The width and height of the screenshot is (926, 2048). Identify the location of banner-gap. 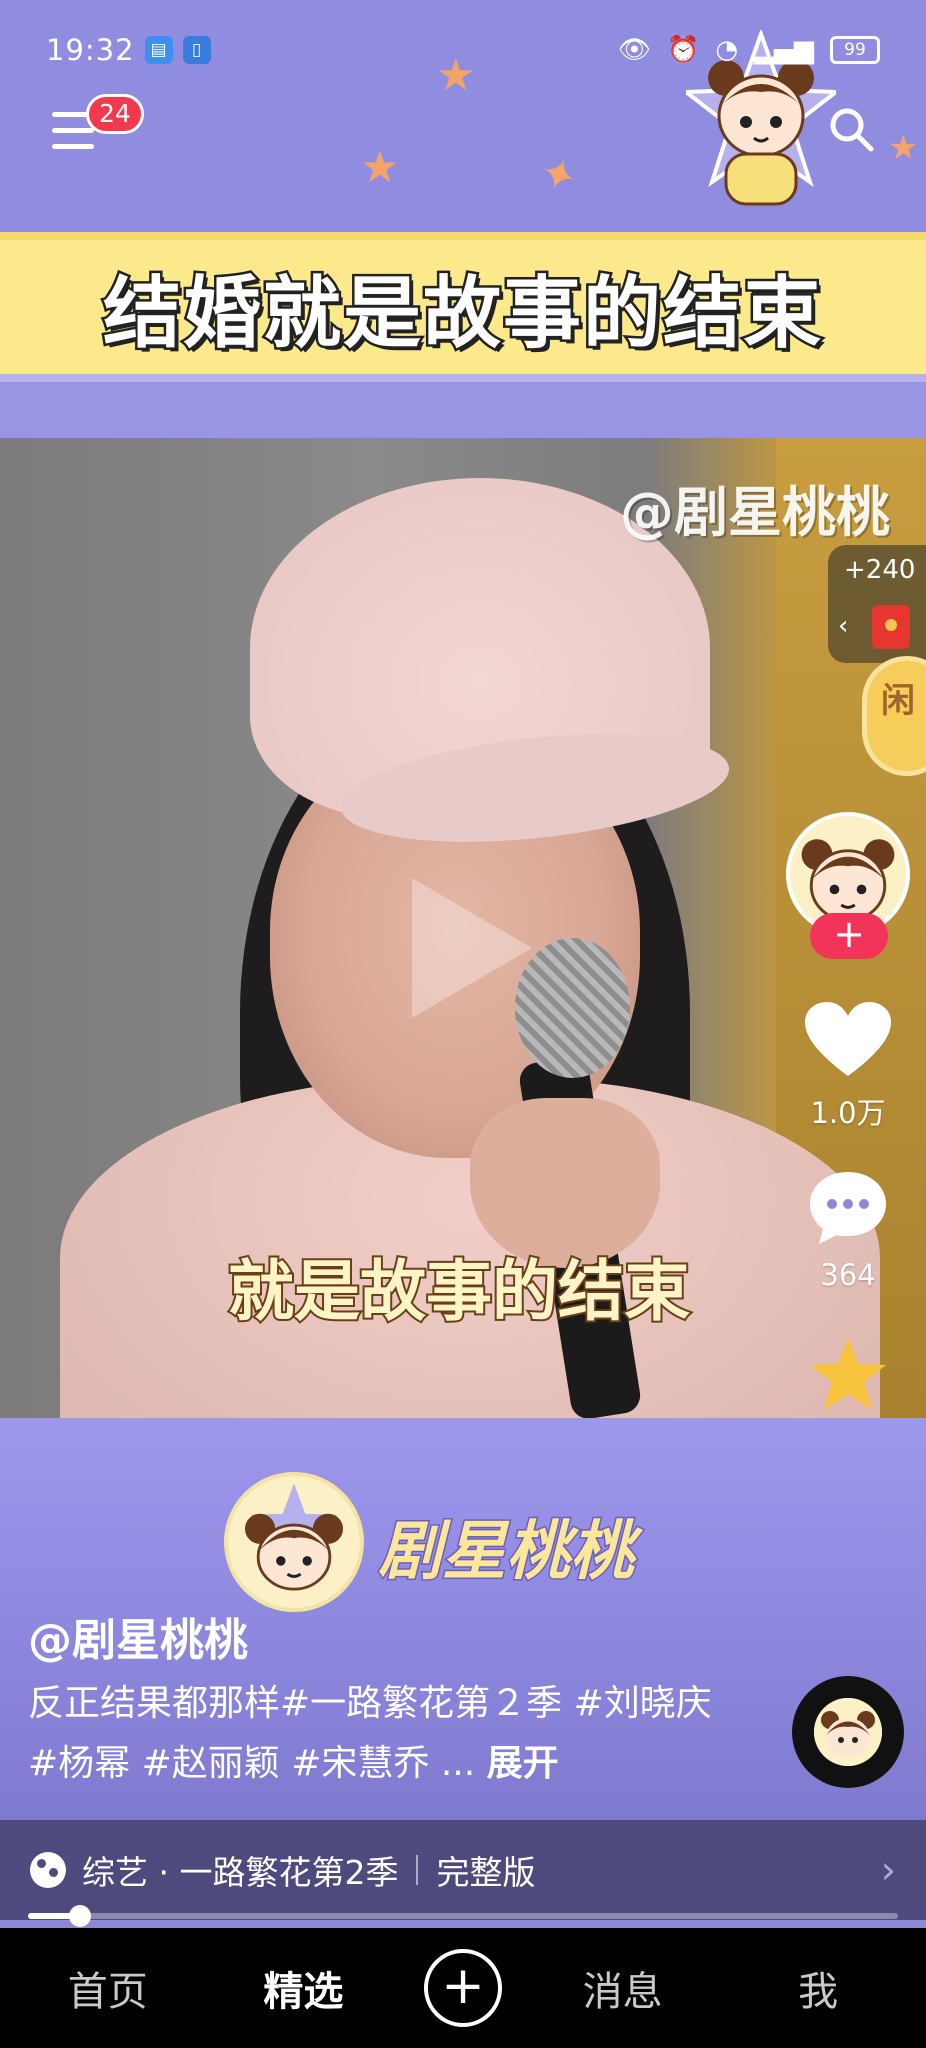
(463, 410).